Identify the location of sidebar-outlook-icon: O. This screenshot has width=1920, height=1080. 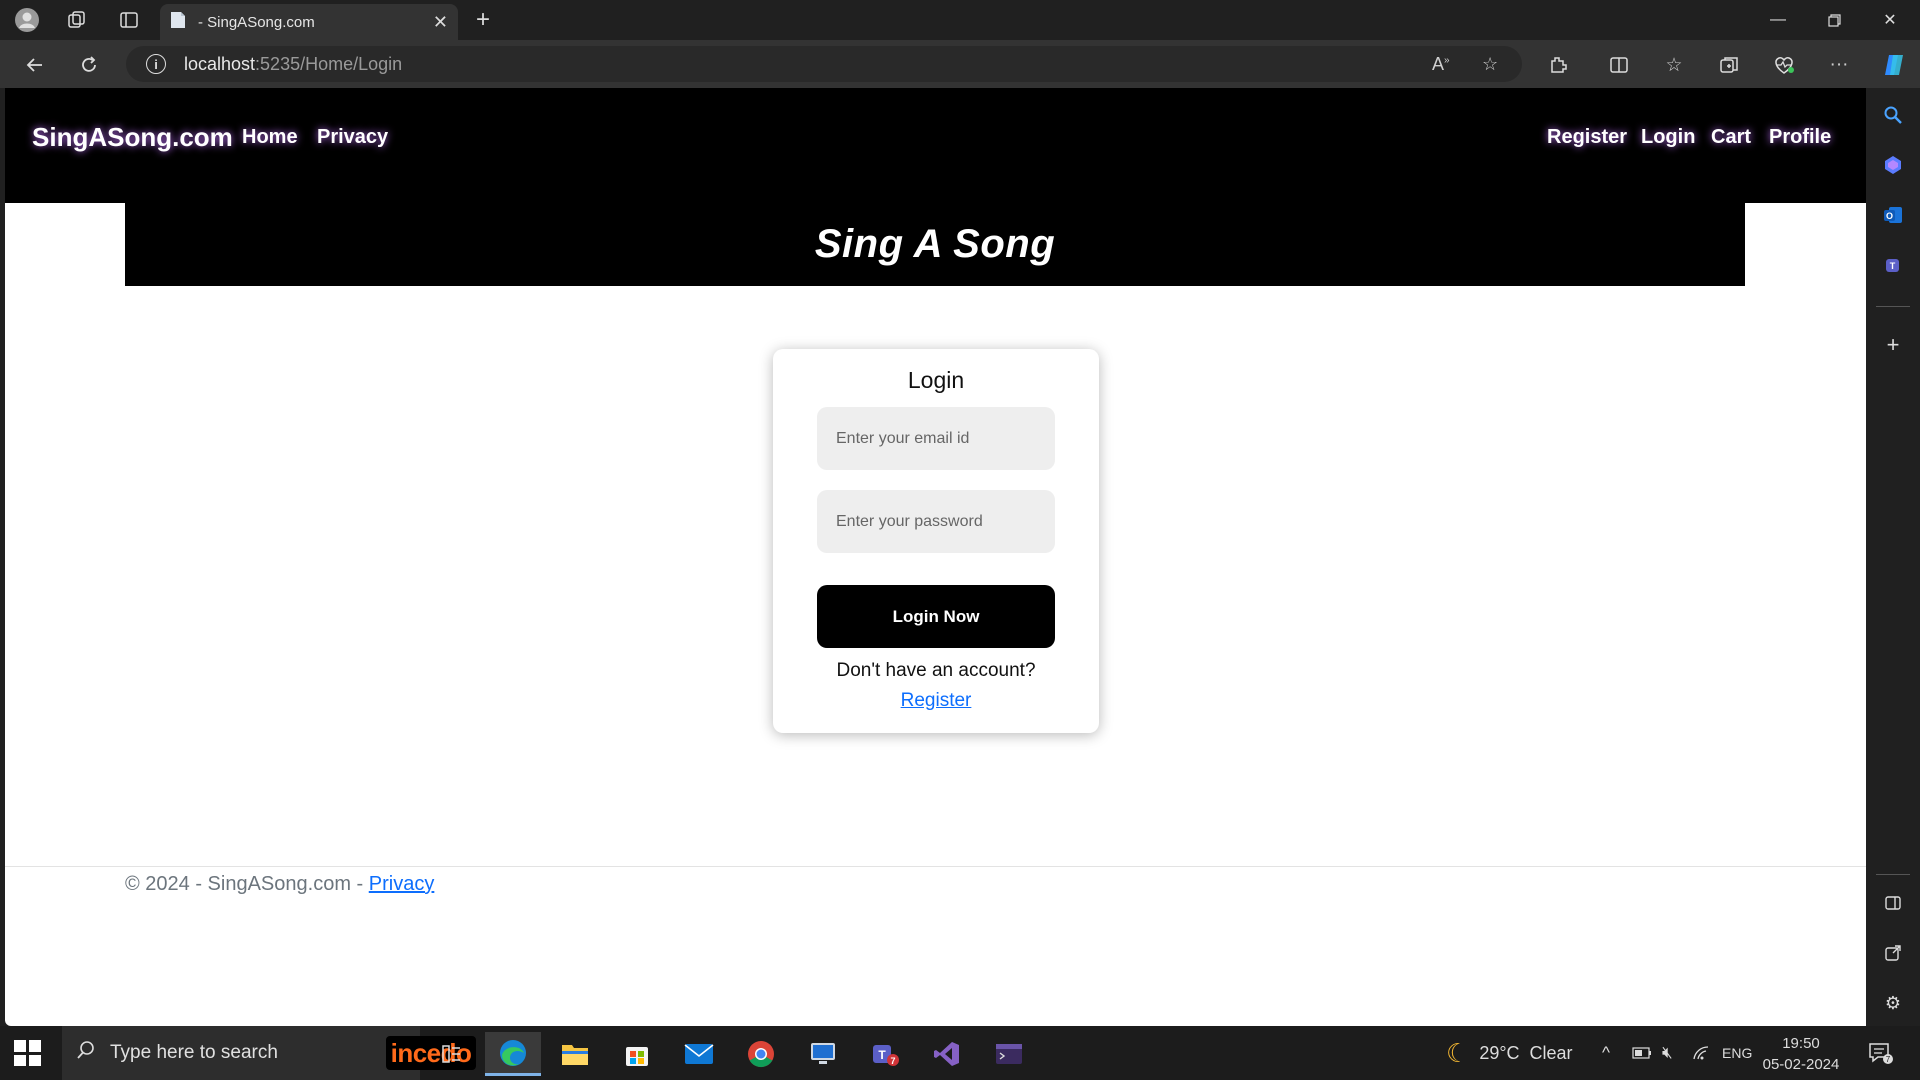
(1893, 215).